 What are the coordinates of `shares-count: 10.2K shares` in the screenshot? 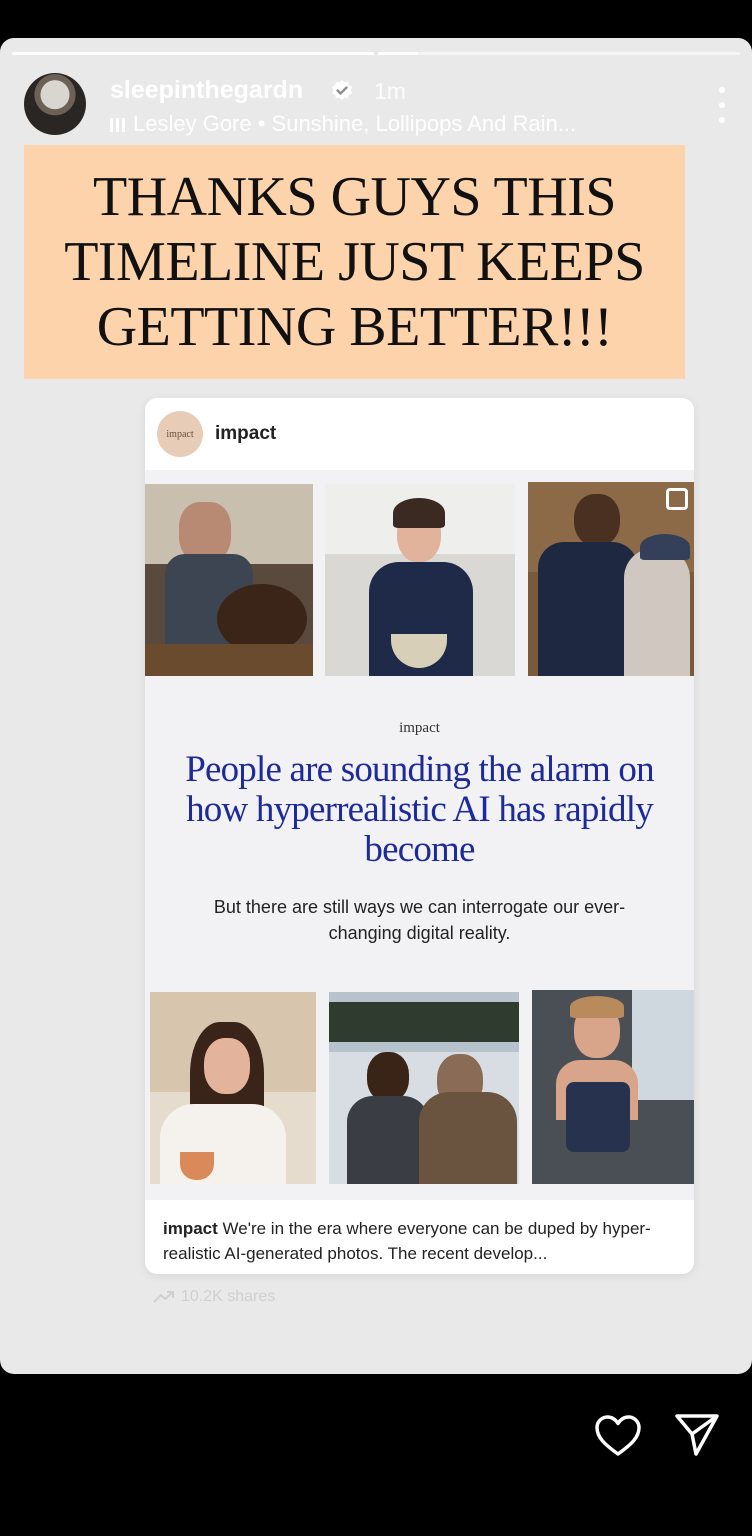 It's located at (214, 1297).